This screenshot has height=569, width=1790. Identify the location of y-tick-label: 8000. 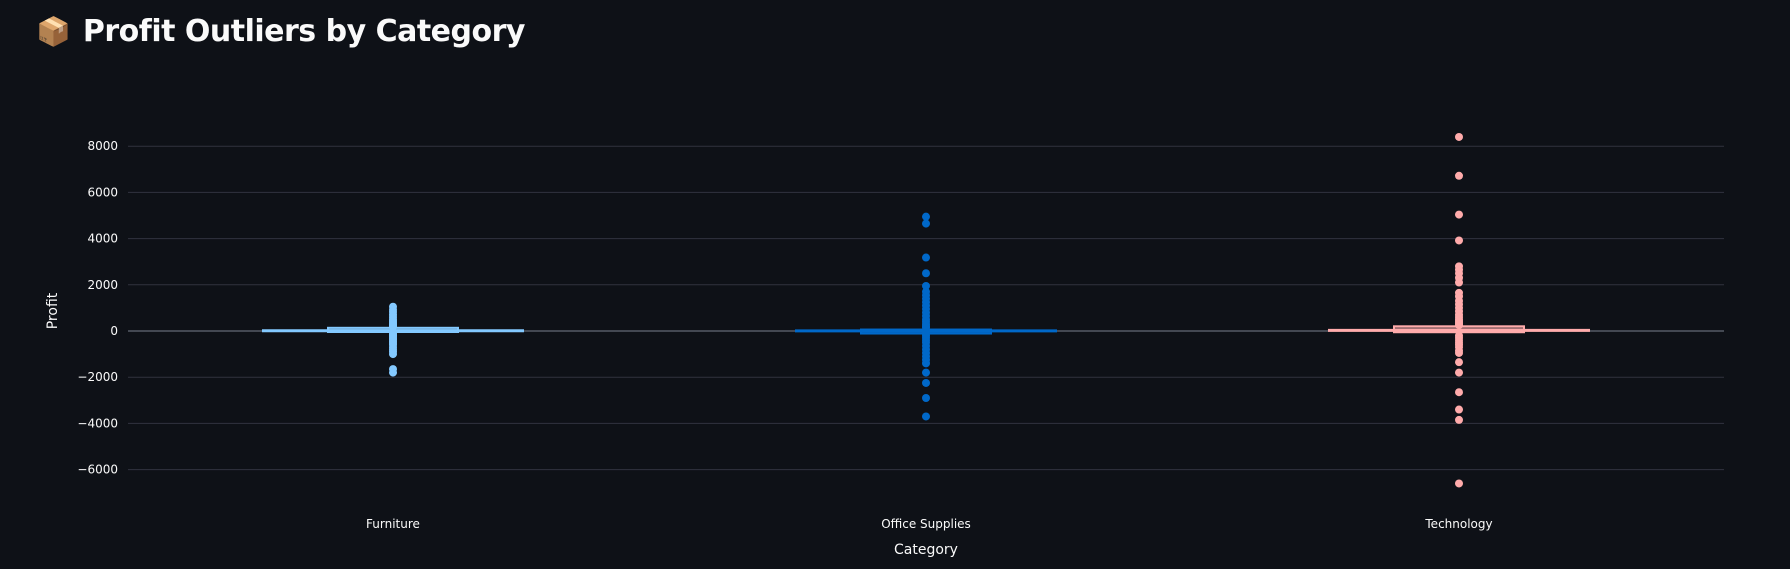
(102, 146).